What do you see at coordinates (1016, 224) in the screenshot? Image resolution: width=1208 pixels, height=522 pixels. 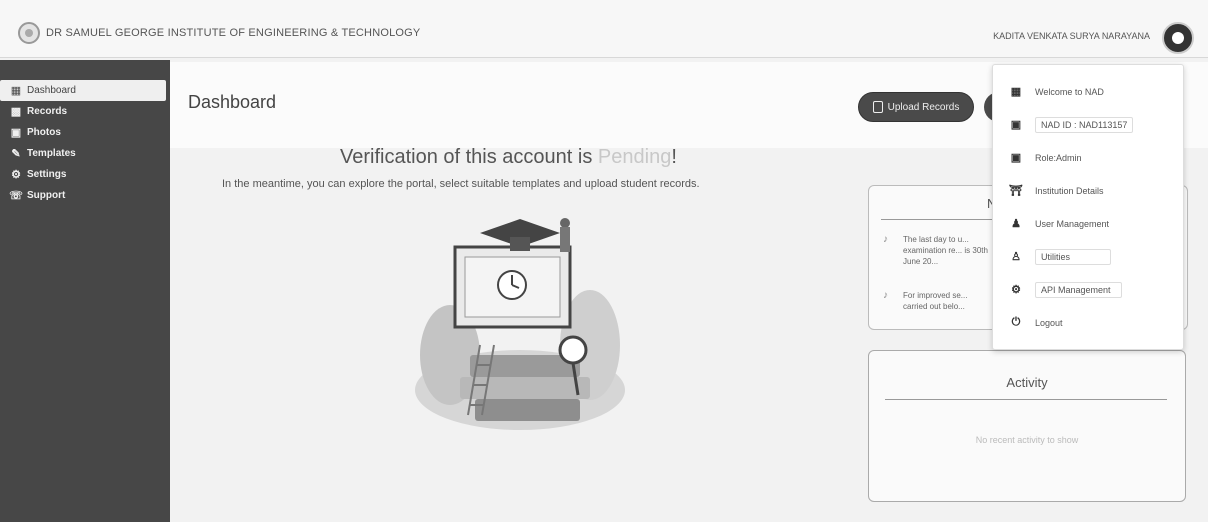 I see `users-icon: ♟` at bounding box center [1016, 224].